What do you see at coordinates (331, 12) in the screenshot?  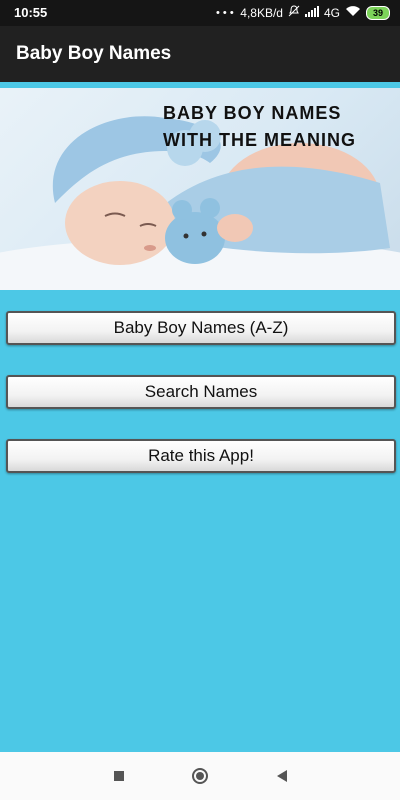 I see `network-type: 4G` at bounding box center [331, 12].